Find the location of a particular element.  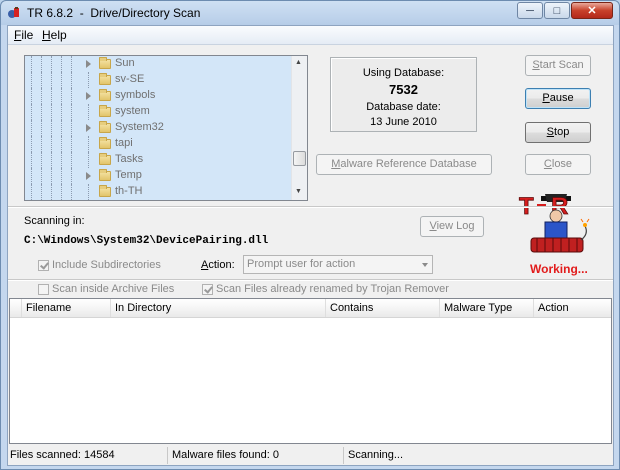

close-window-button: ✕ is located at coordinates (592, 10).